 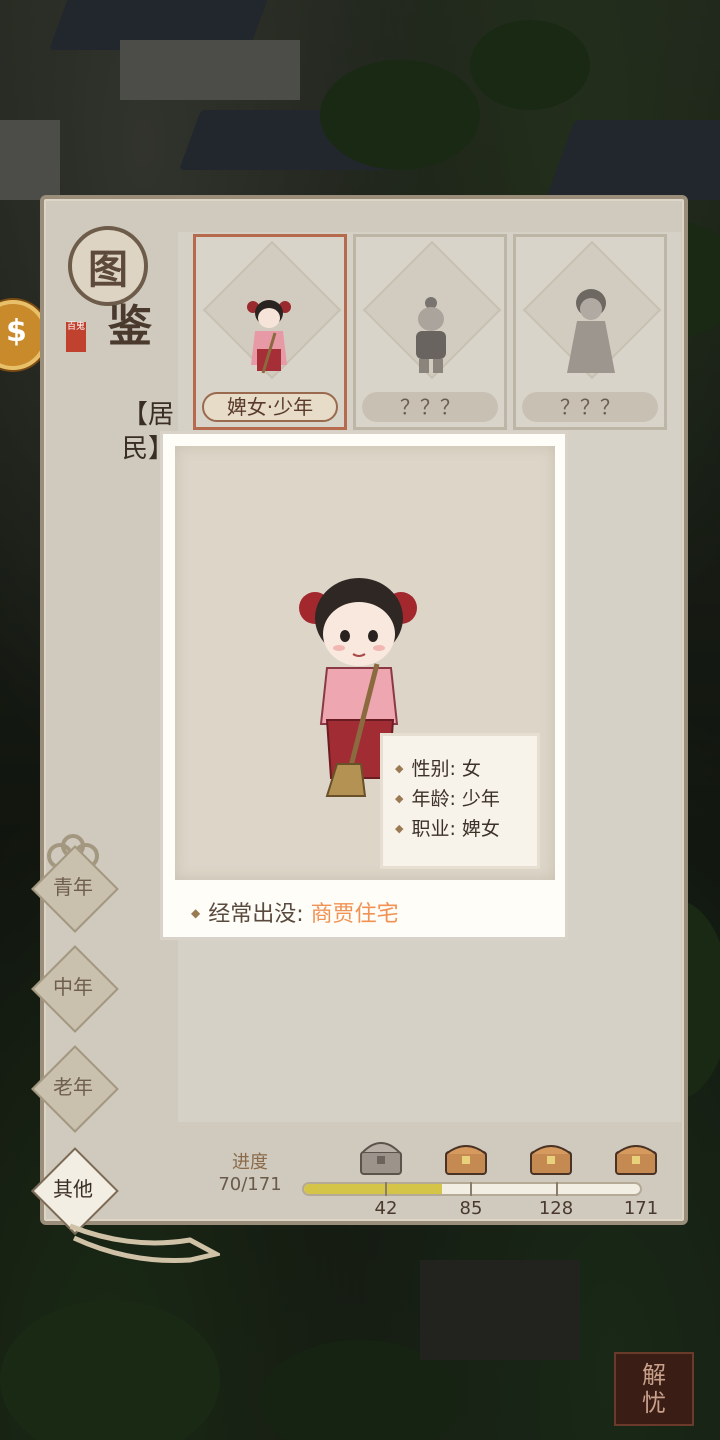 I want to click on progress-value: 70/171, so click(x=250, y=1184).